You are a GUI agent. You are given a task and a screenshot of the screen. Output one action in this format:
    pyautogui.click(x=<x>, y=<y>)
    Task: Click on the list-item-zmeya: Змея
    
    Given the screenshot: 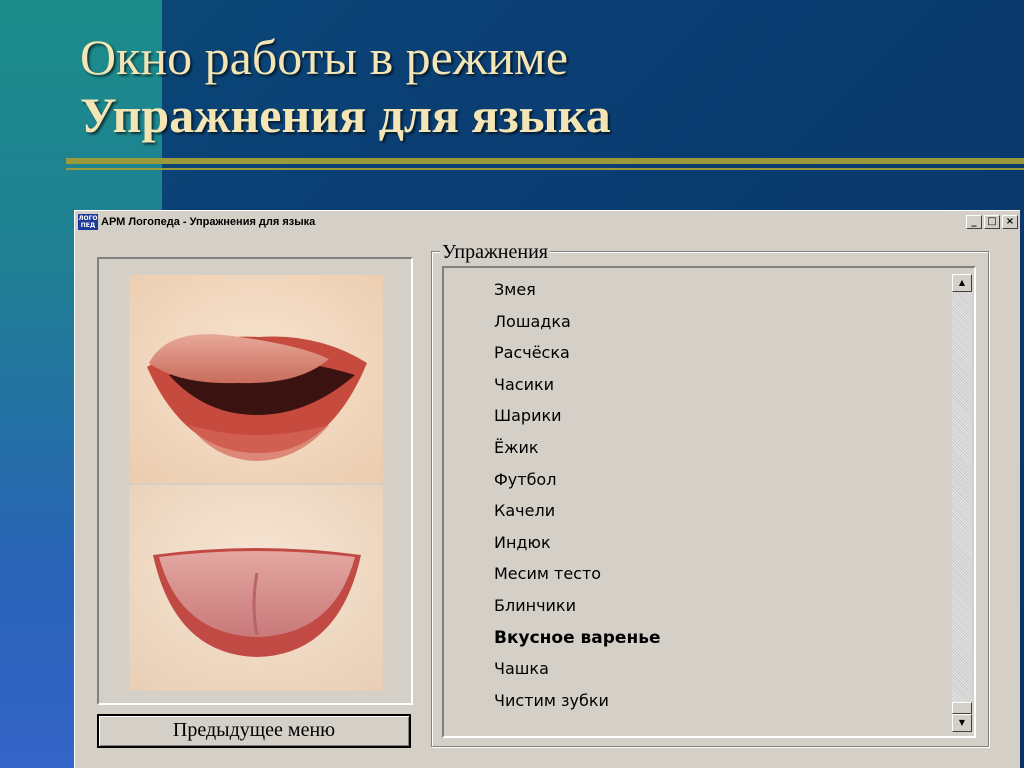 What is the action you would take?
    pyautogui.click(x=577, y=294)
    